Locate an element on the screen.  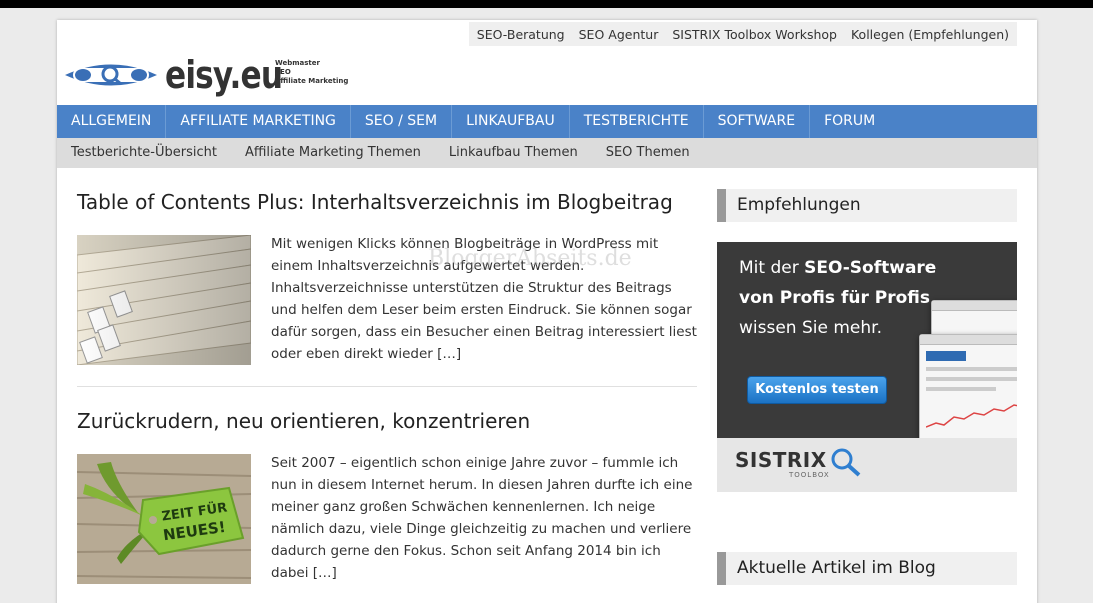
toplink-sistrix-workshop: SISTRIX Toolbox Workshop is located at coordinates (747, 34).